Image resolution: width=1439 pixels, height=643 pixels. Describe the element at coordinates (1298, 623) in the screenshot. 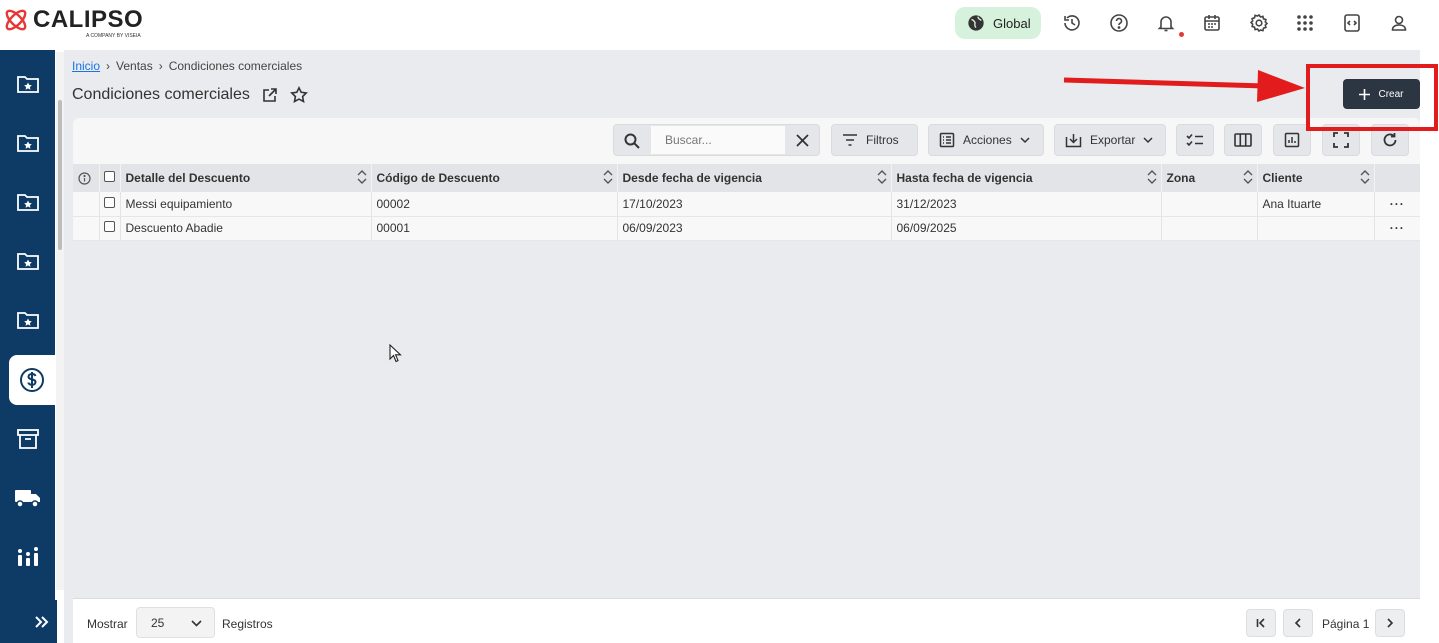

I see `prev-page-button` at that location.